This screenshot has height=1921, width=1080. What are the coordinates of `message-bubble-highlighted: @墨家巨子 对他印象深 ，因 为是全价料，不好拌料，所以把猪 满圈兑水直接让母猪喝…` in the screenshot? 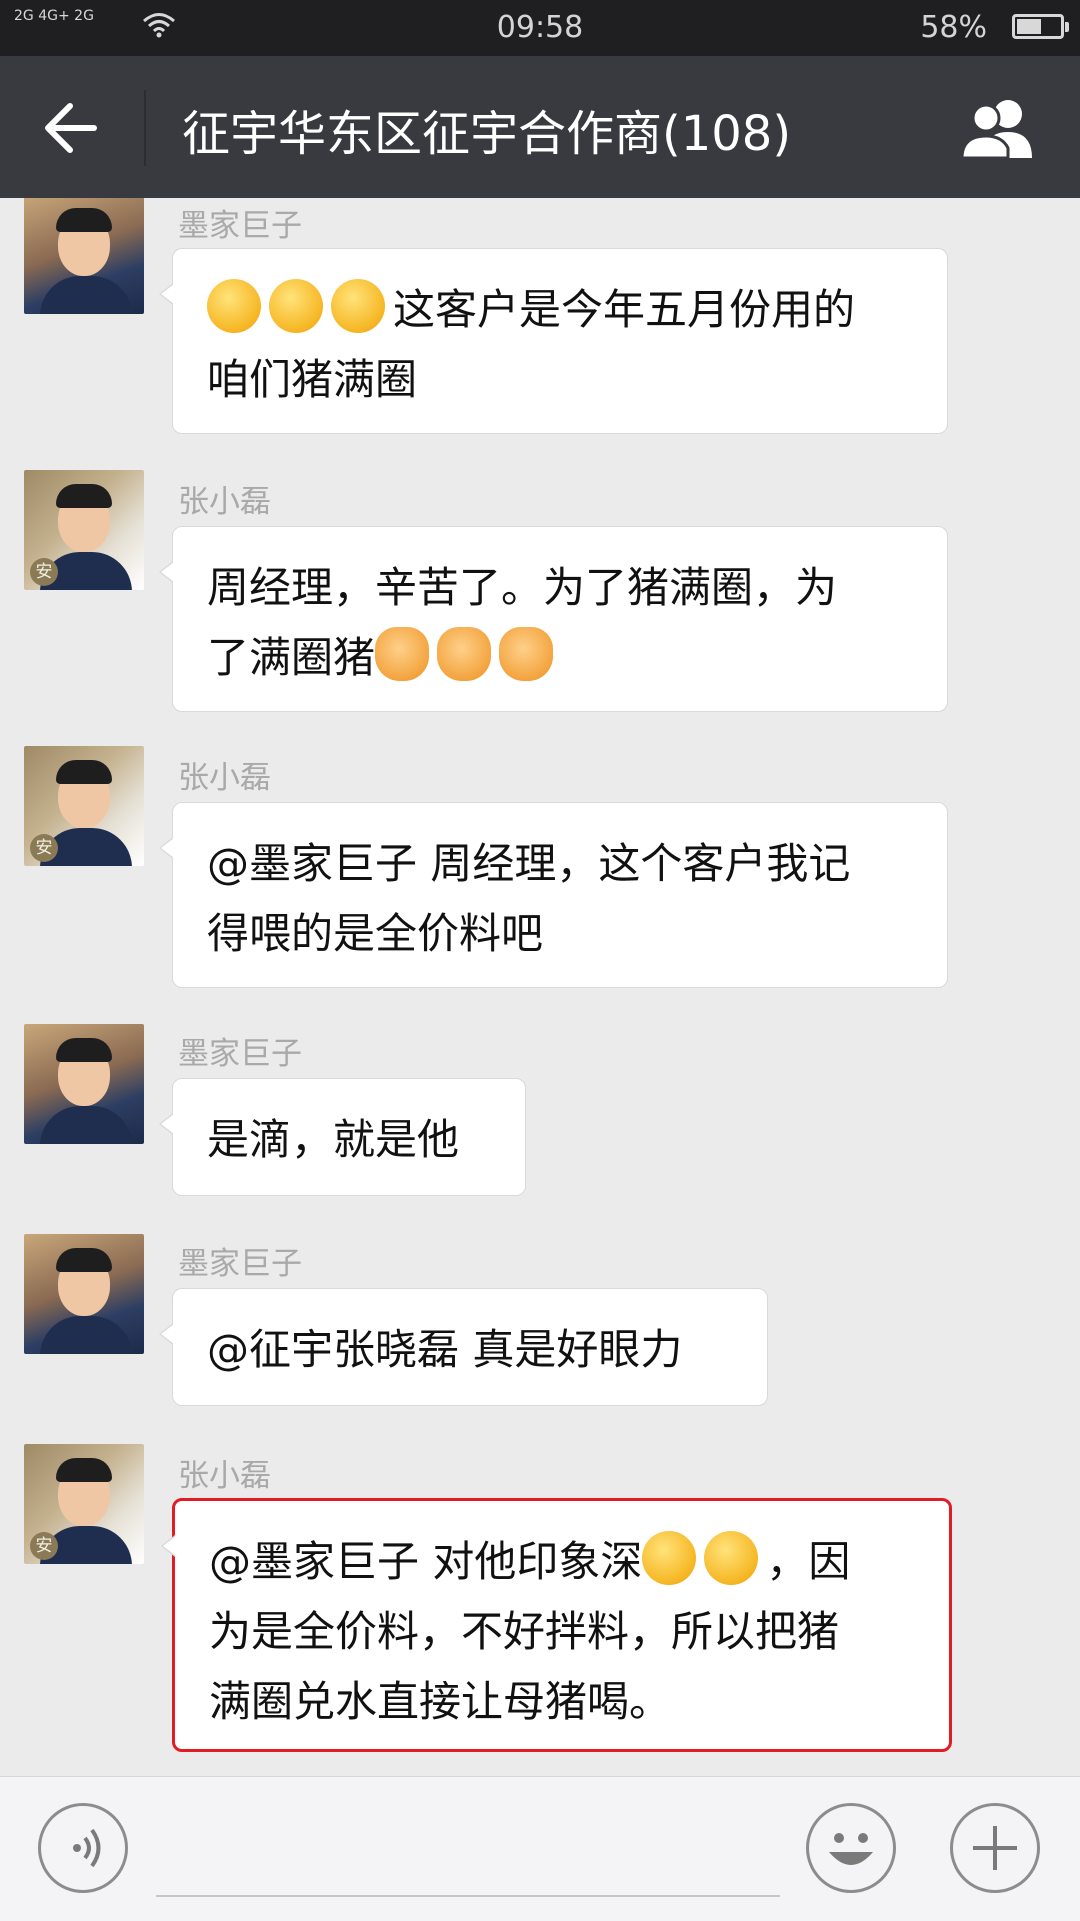 It's located at (556, 1625).